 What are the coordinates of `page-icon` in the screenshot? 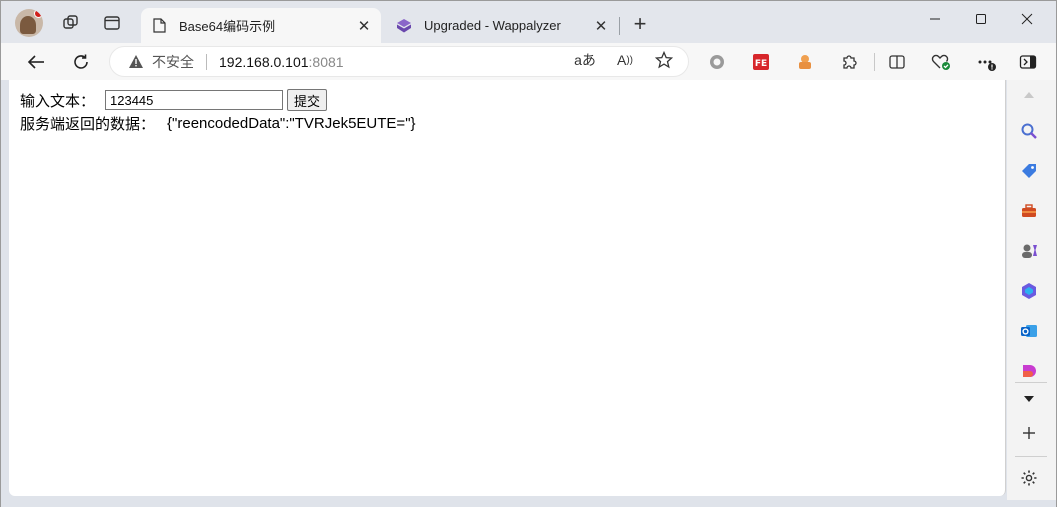 It's located at (159, 26).